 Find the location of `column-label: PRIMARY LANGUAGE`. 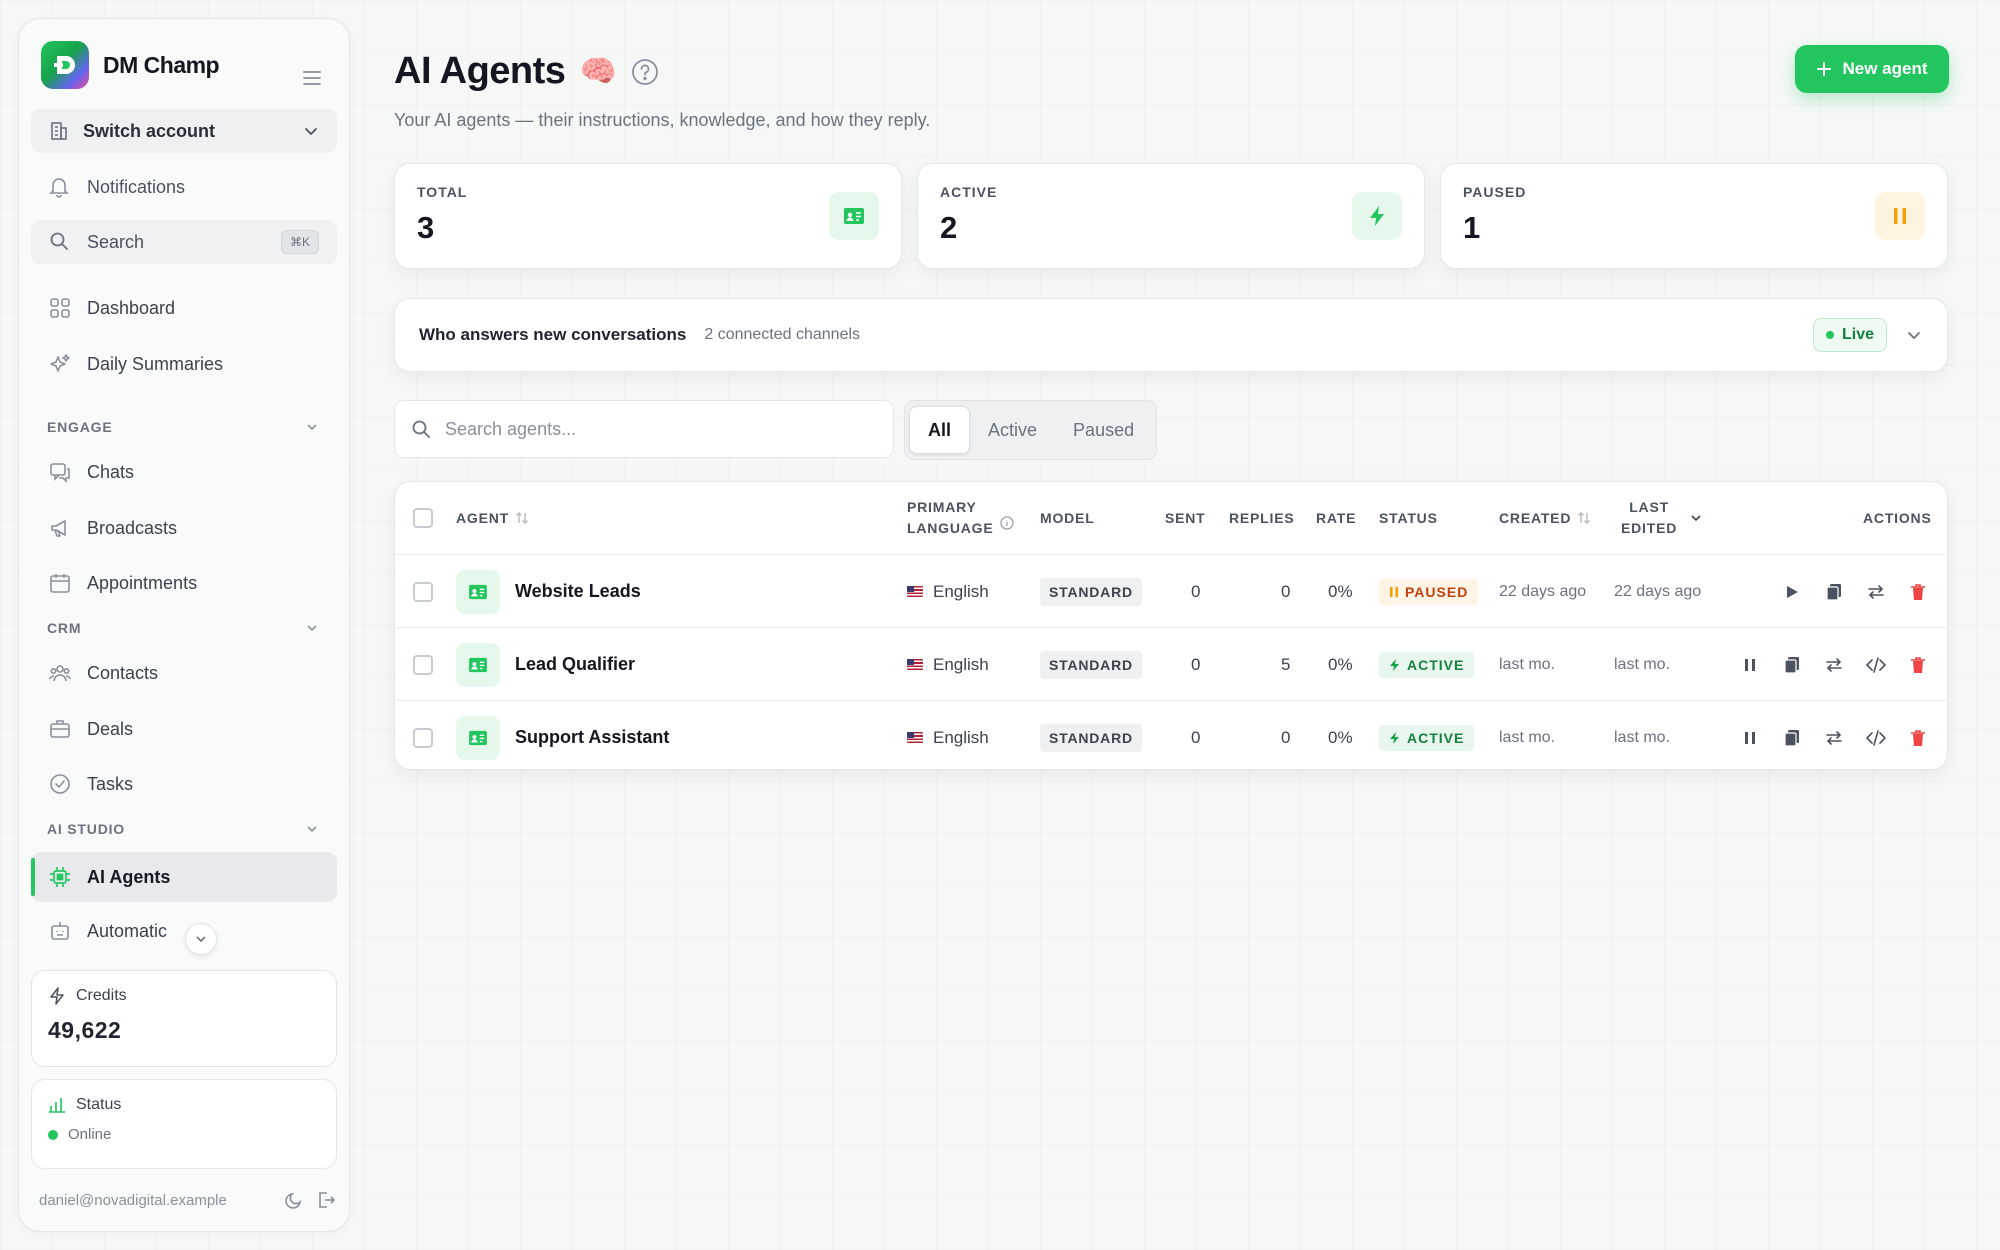

column-label: PRIMARY LANGUAGE is located at coordinates (950, 518).